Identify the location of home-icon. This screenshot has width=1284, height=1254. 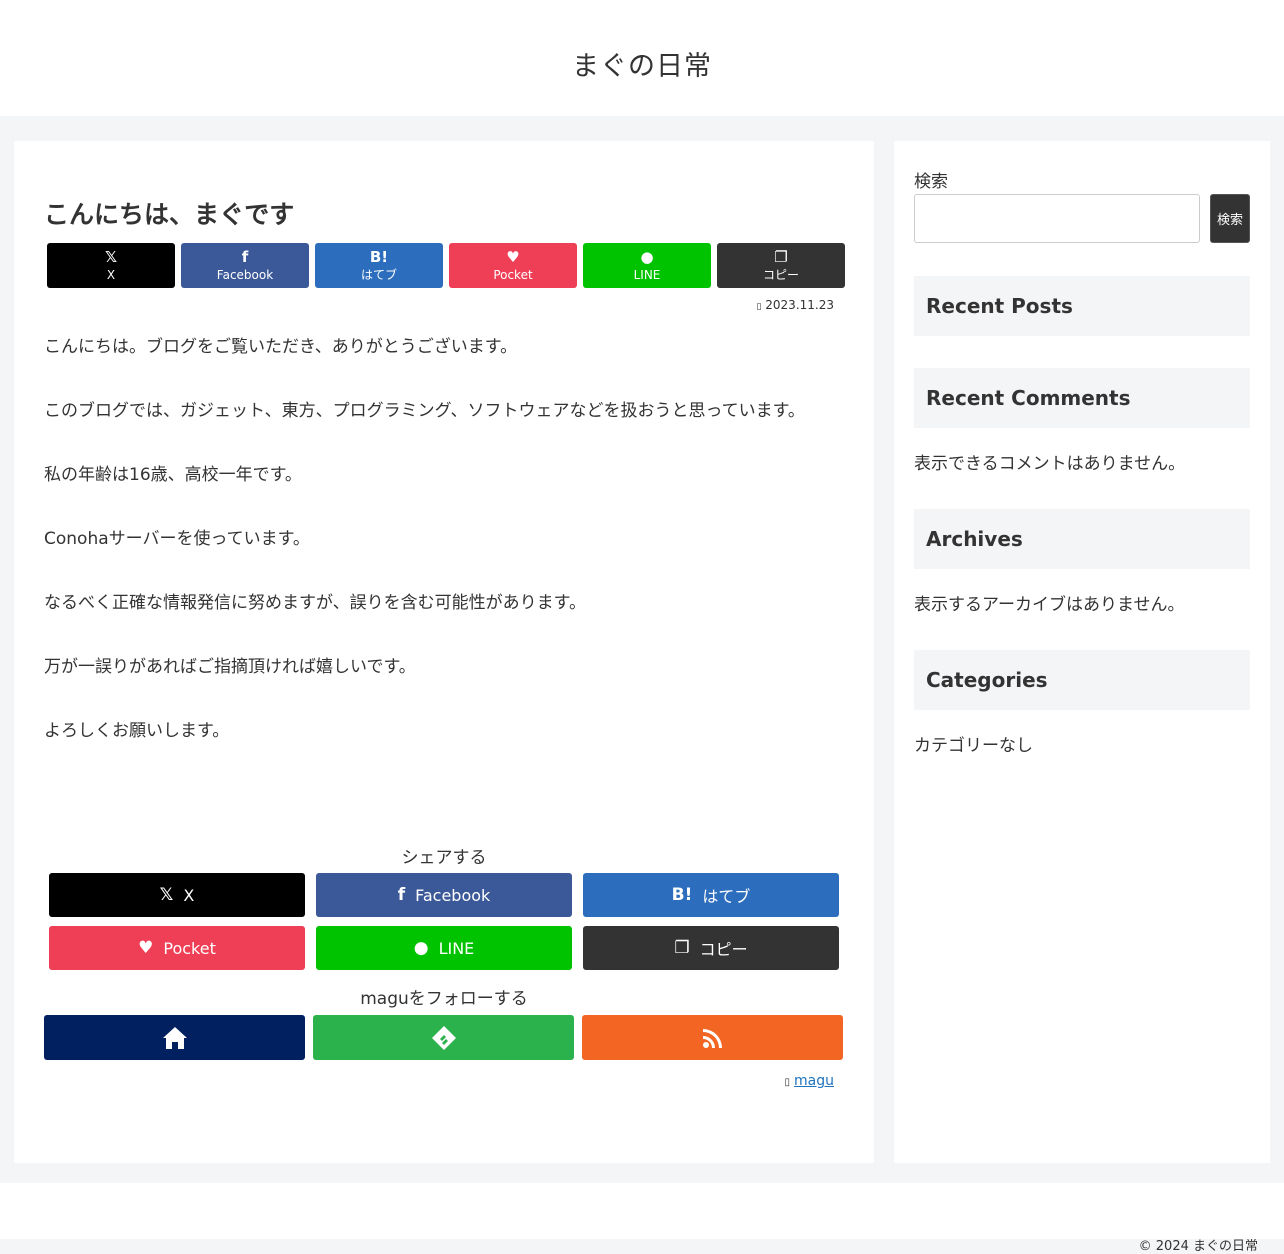
(174, 1037).